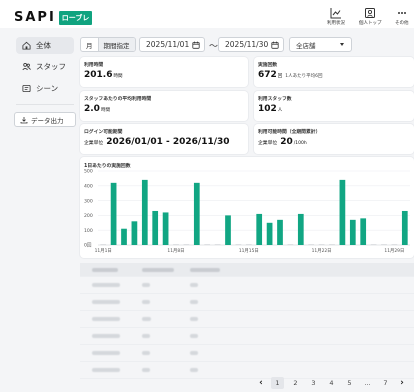 The height and width of the screenshot is (392, 414). I want to click on start-date-picker: 2025/11/01, so click(172, 44).